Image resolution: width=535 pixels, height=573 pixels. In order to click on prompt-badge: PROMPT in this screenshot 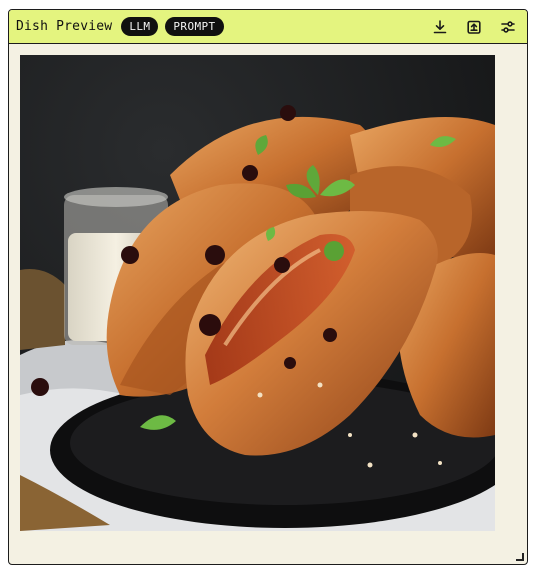, I will do `click(194, 26)`.